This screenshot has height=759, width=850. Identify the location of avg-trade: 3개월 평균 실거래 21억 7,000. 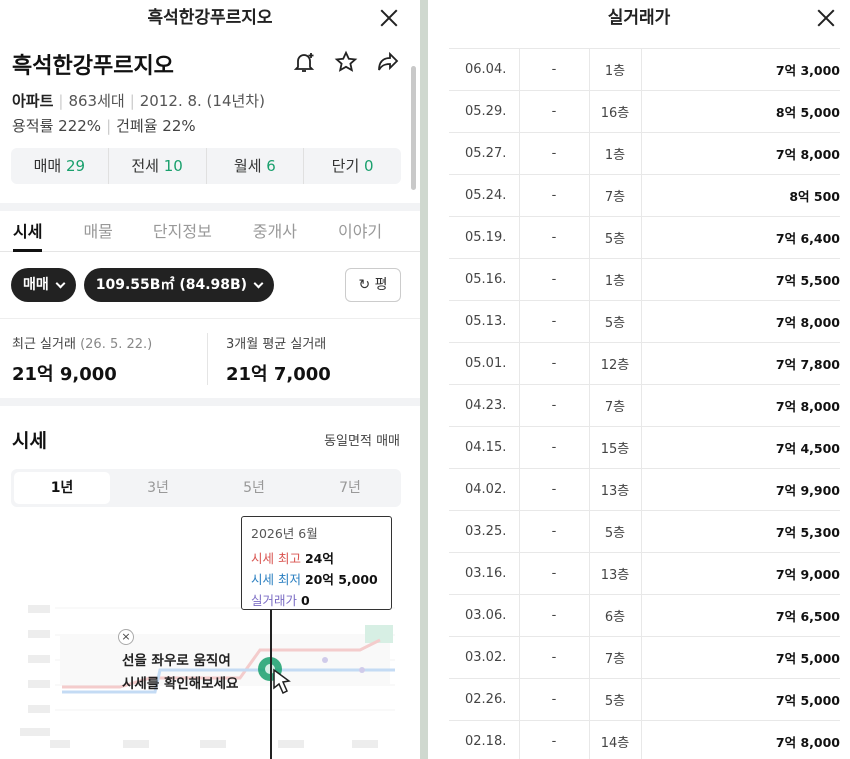
(278, 361).